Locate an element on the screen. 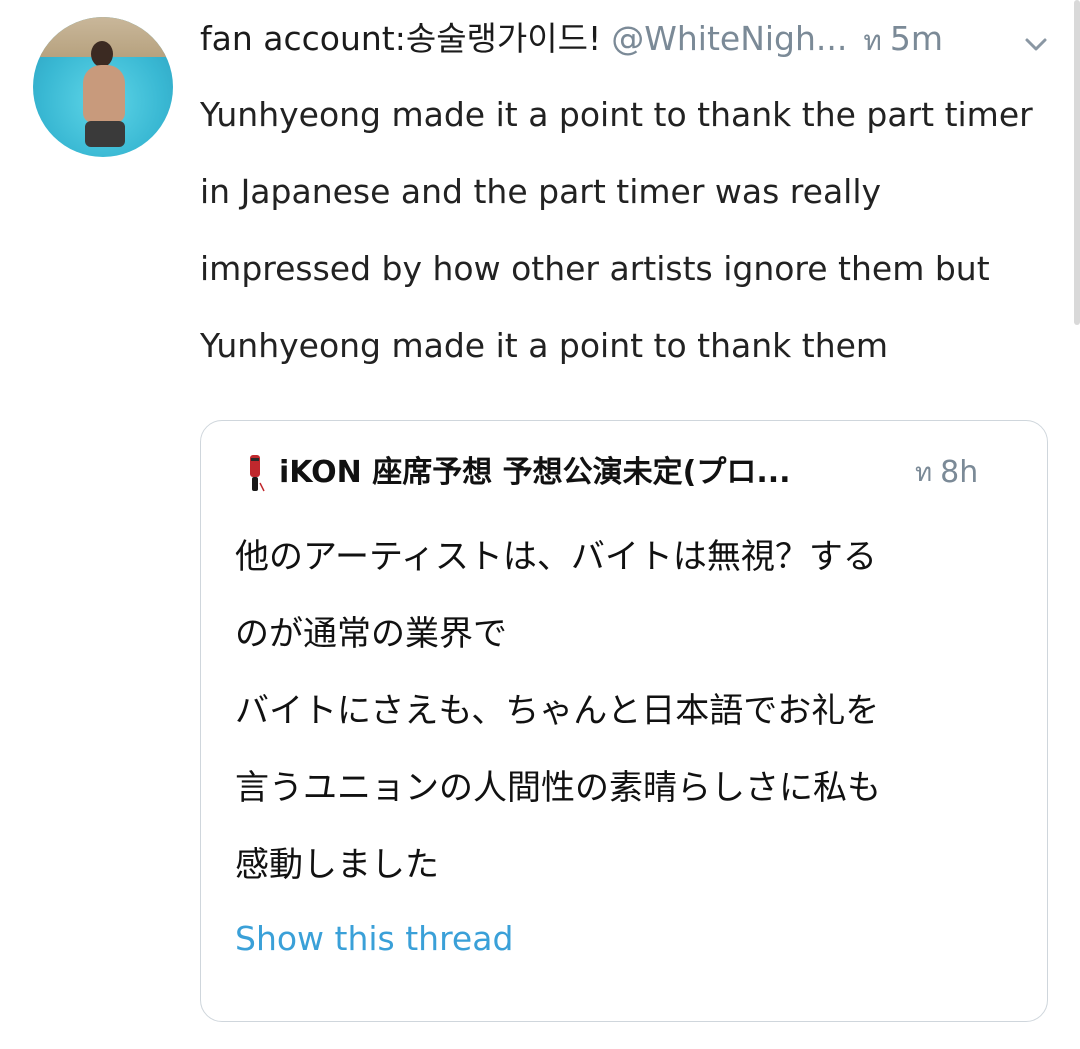  quoted-text-line: 言うユニョンの人間性の素晴らしさに私も is located at coordinates (558, 788).